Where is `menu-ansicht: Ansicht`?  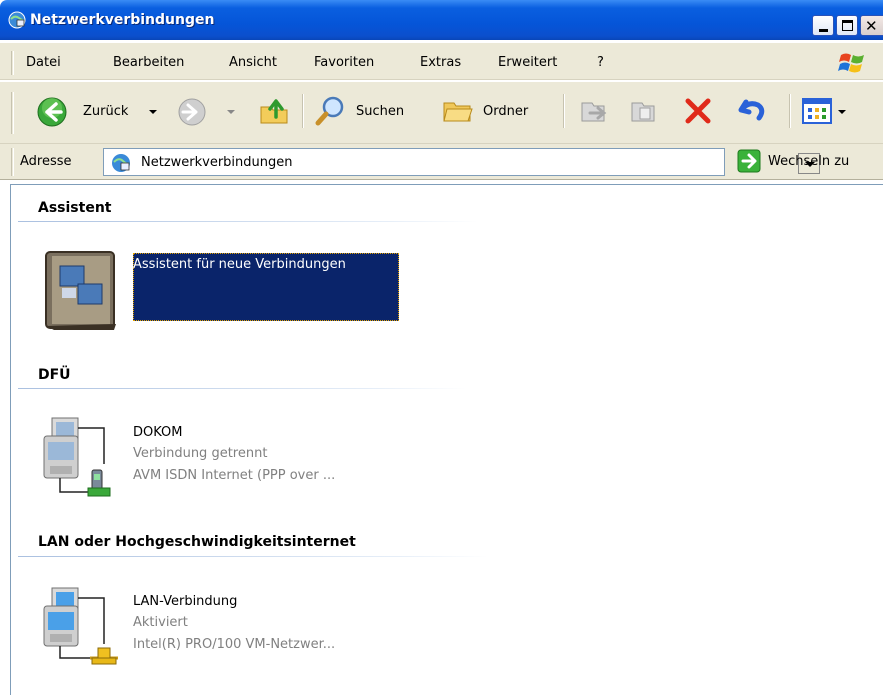 menu-ansicht: Ansicht is located at coordinates (253, 62).